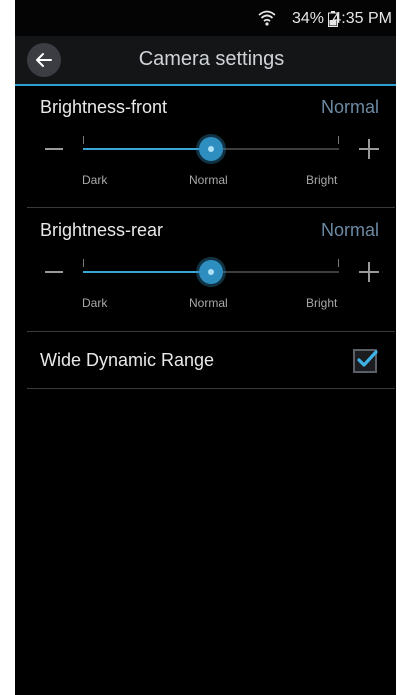 The width and height of the screenshot is (403, 695). I want to click on status-bar: 34% 4:35 PM, so click(205, 18).